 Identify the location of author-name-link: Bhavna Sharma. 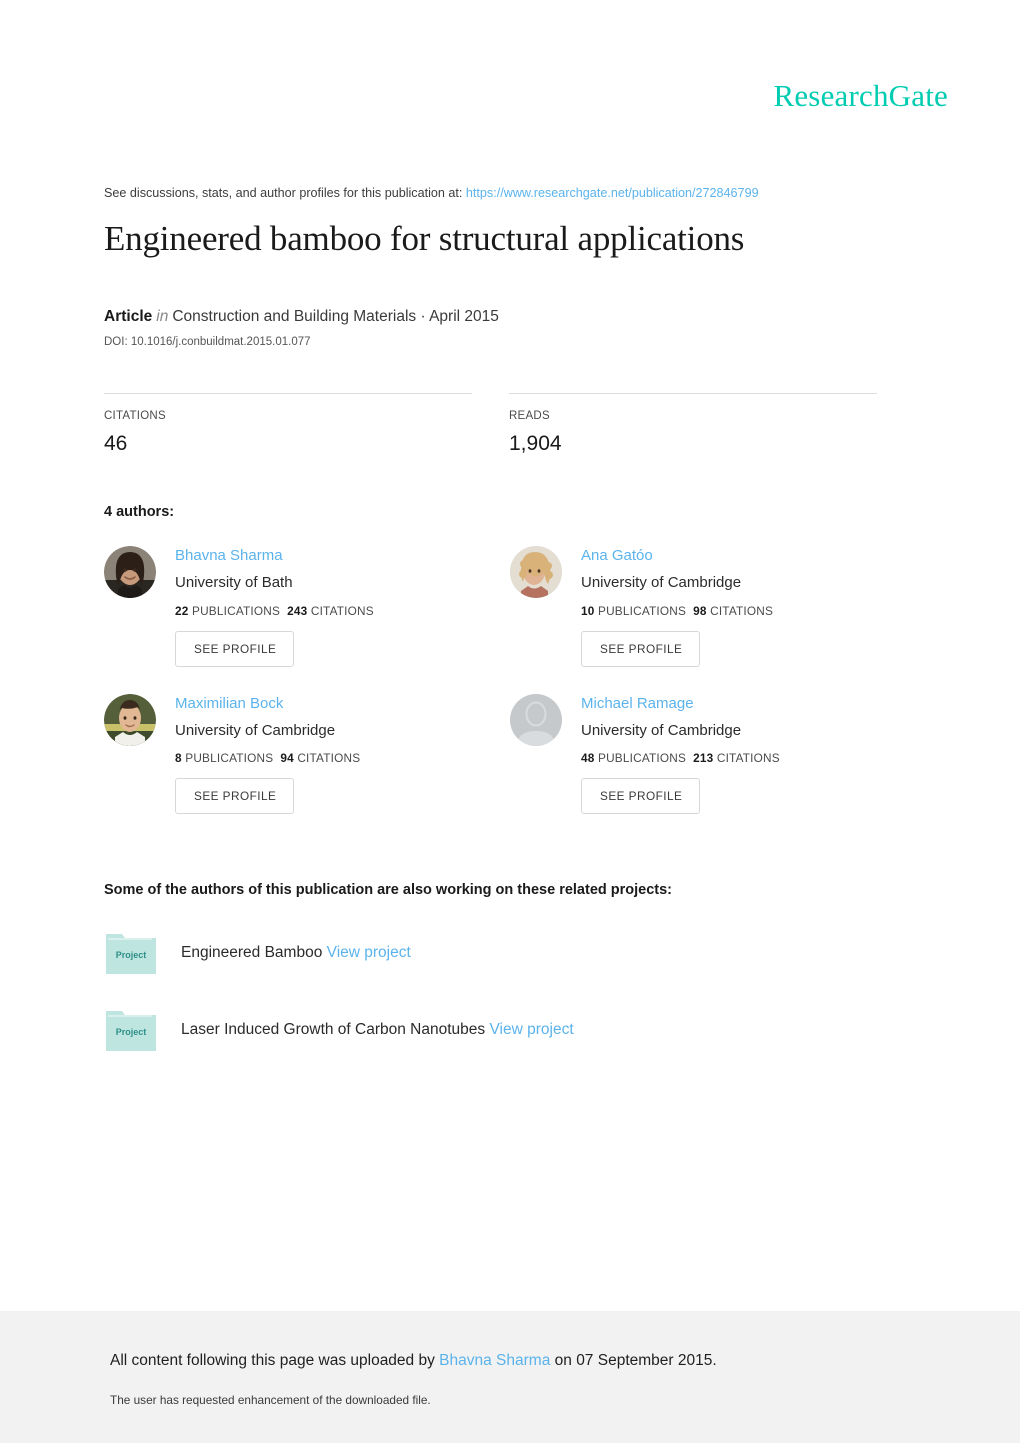
(274, 556).